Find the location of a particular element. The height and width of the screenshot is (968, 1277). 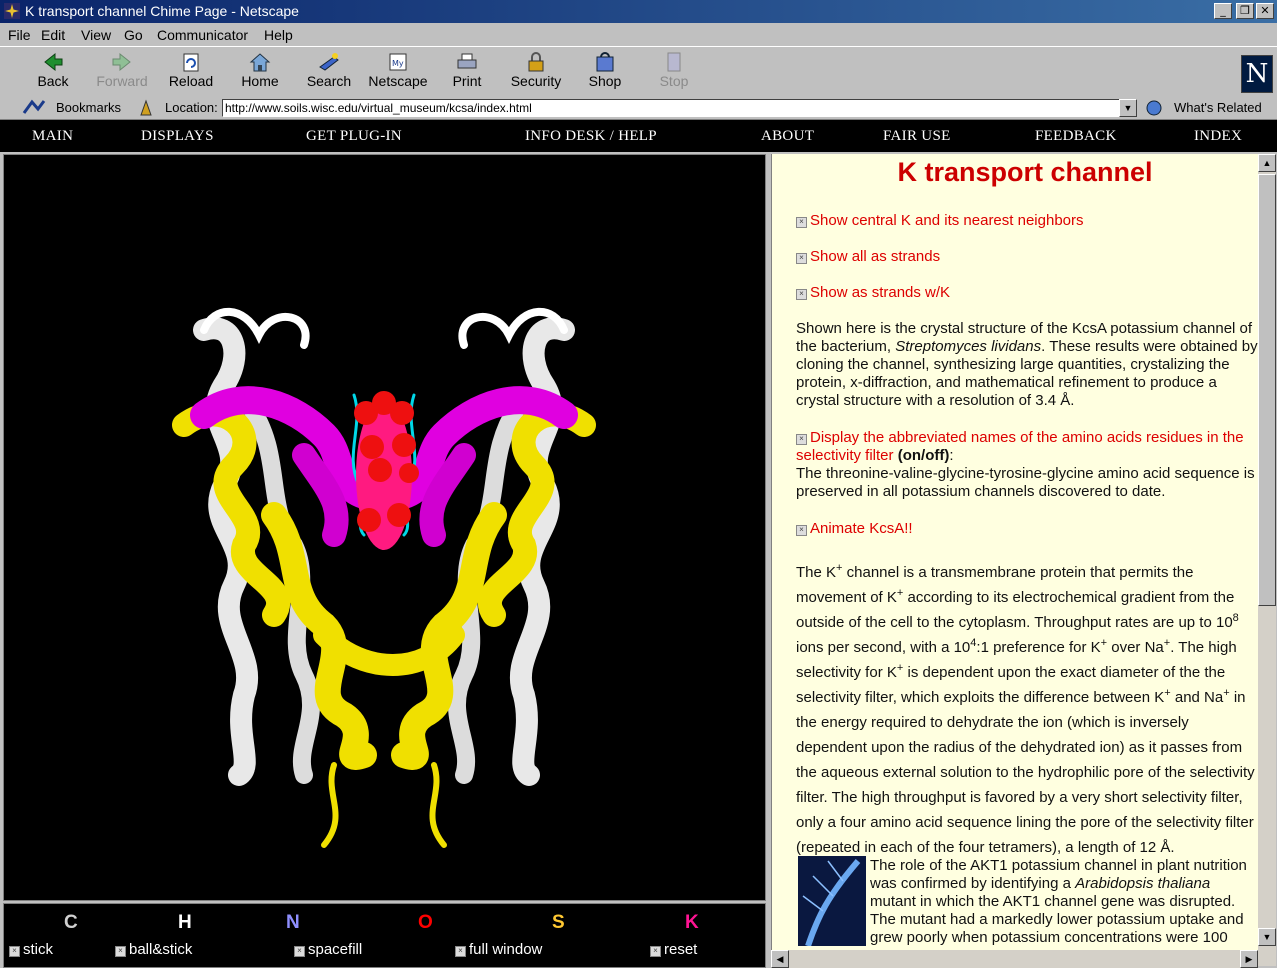

shop-button: Shop is located at coordinates (605, 73).